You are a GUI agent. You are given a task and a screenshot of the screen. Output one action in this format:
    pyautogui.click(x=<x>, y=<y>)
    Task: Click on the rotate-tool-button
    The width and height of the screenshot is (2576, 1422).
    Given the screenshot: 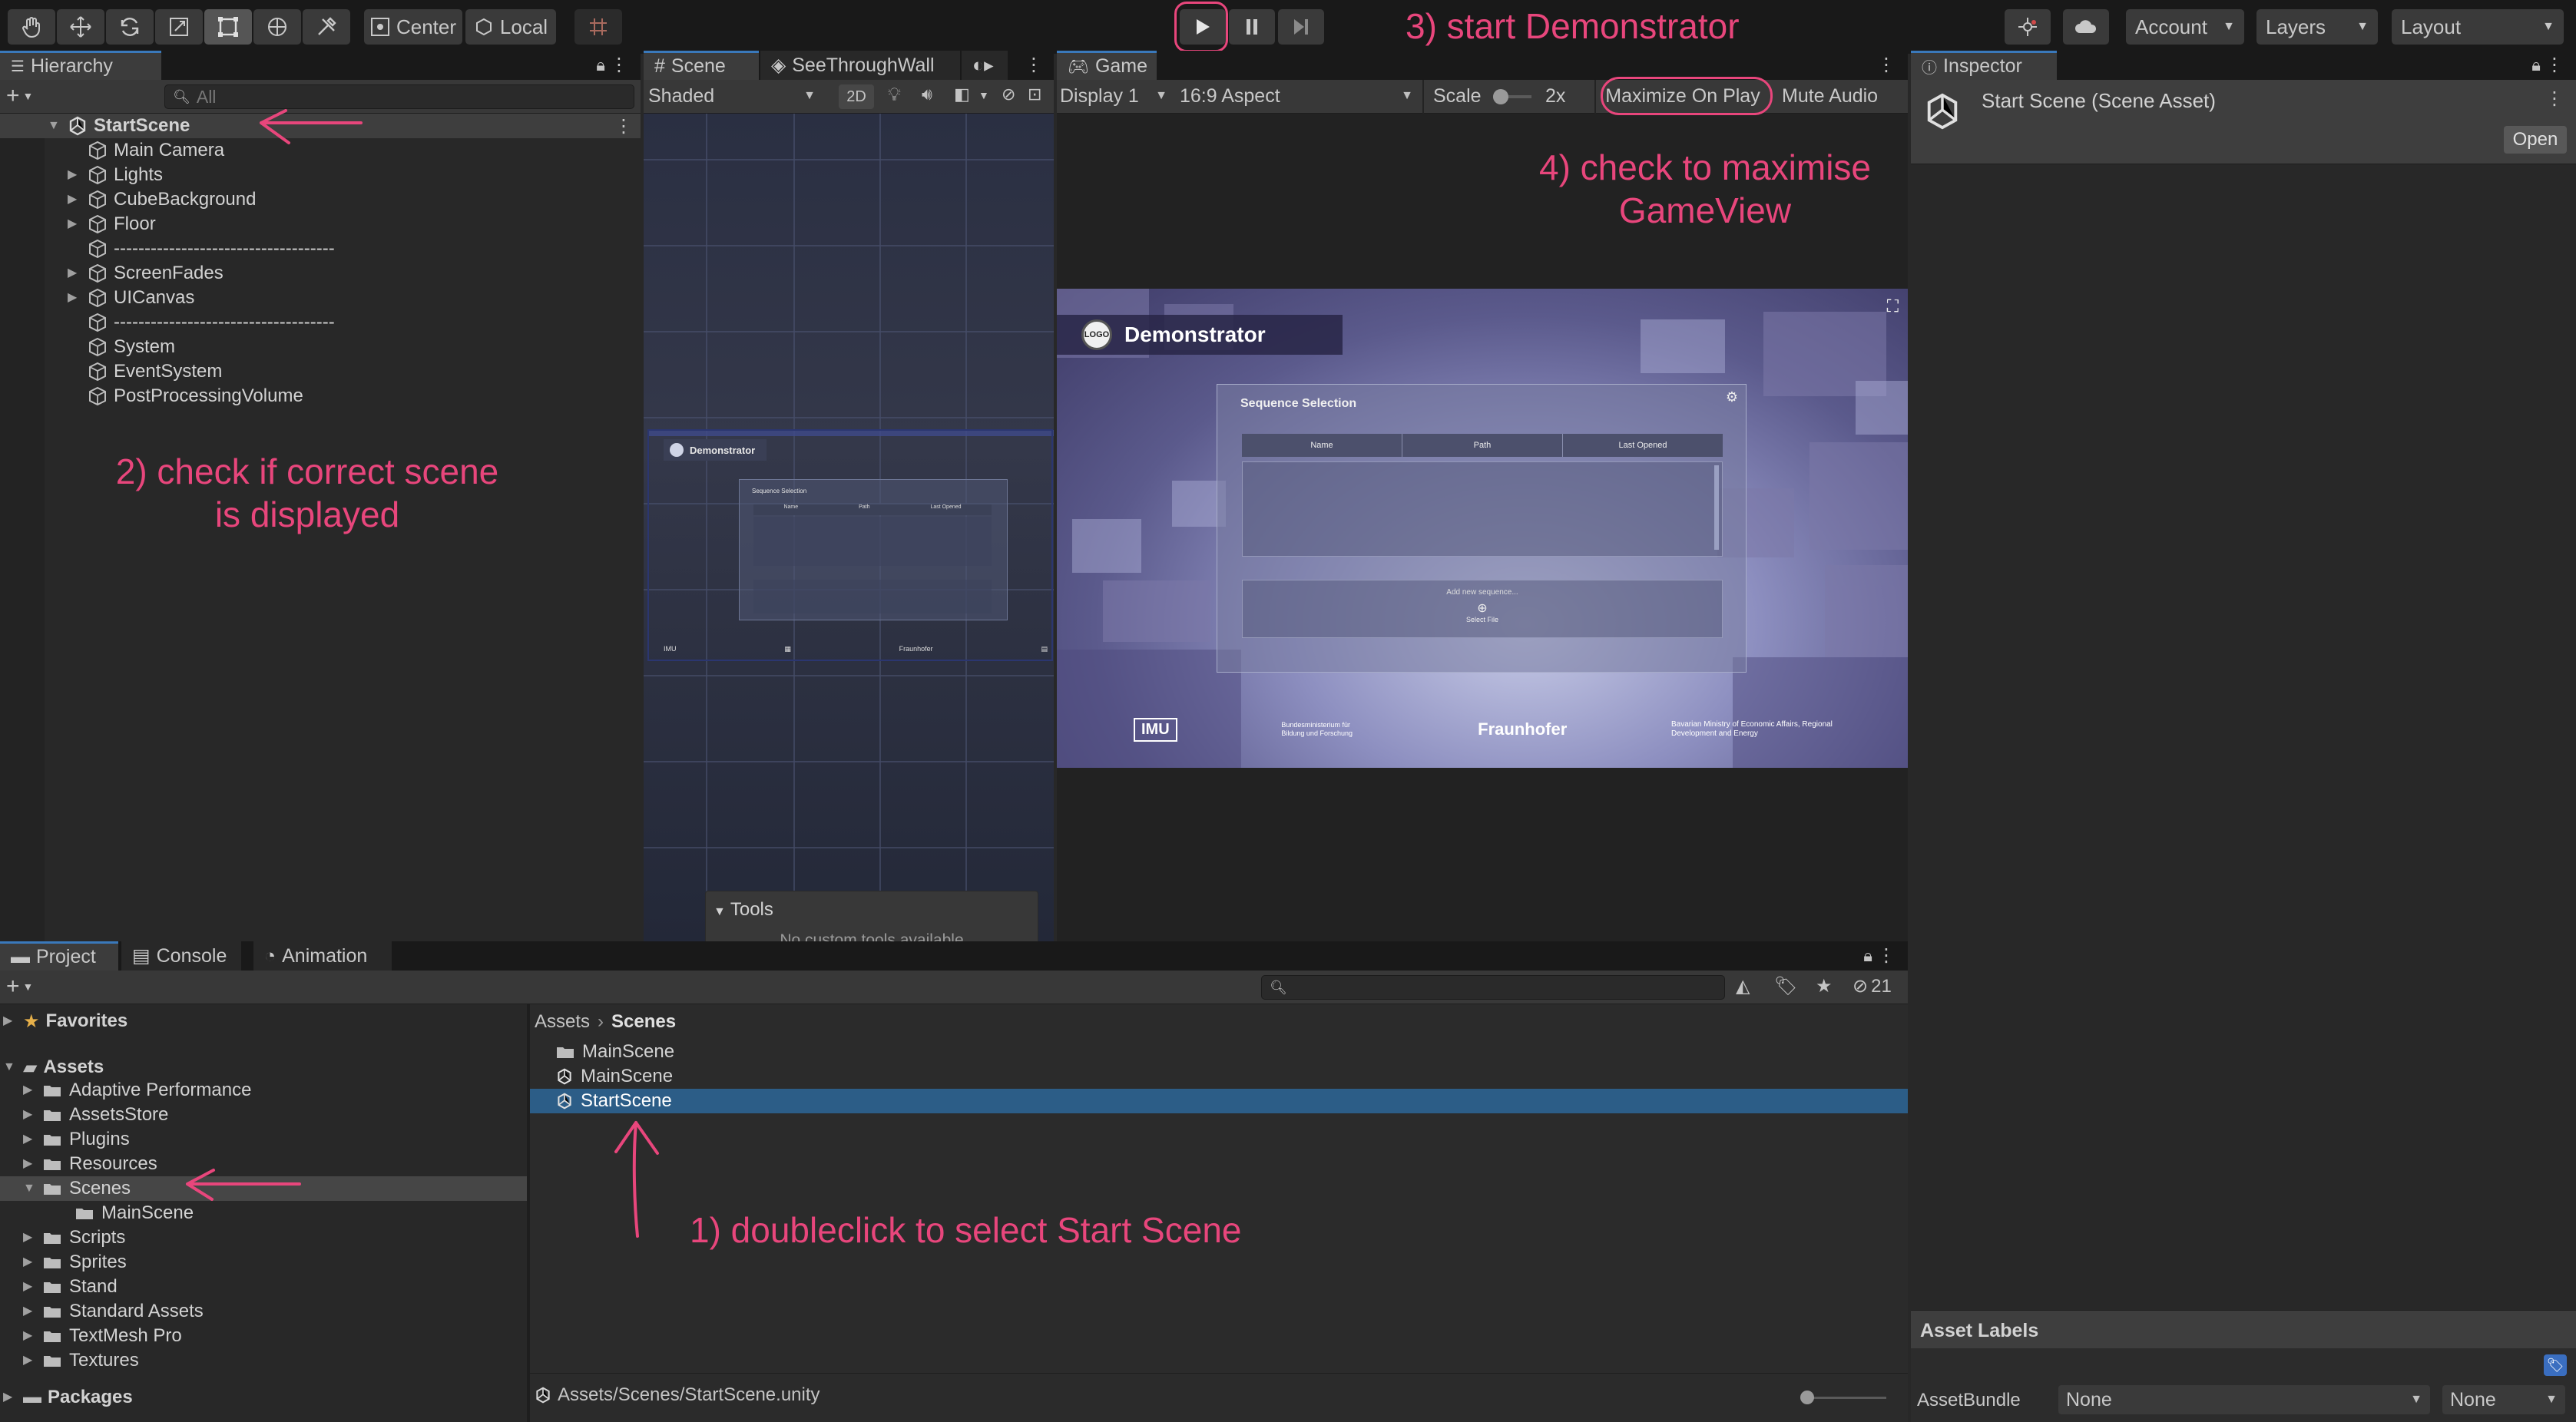 What is the action you would take?
    pyautogui.click(x=130, y=27)
    